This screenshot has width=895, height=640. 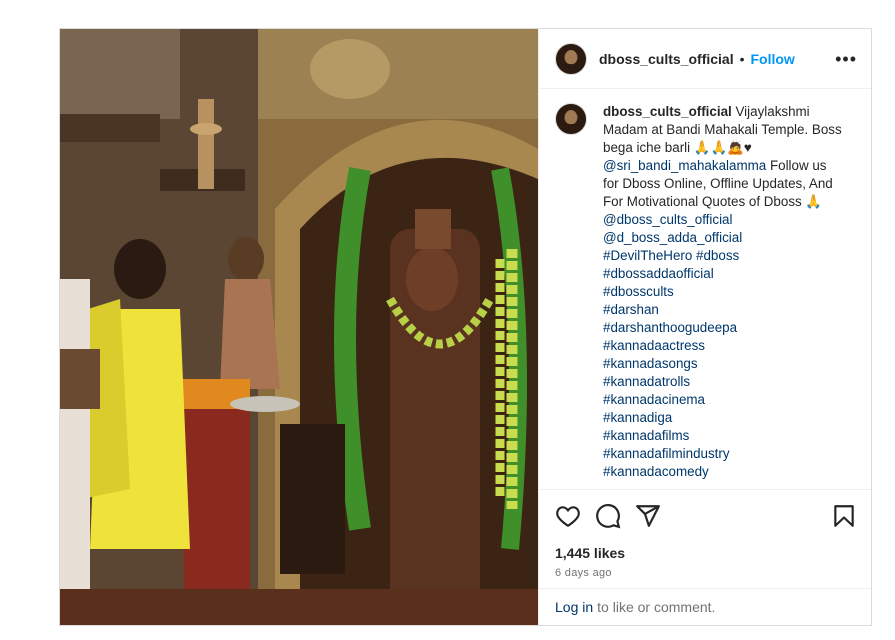 I want to click on avatar, so click(x=571, y=58).